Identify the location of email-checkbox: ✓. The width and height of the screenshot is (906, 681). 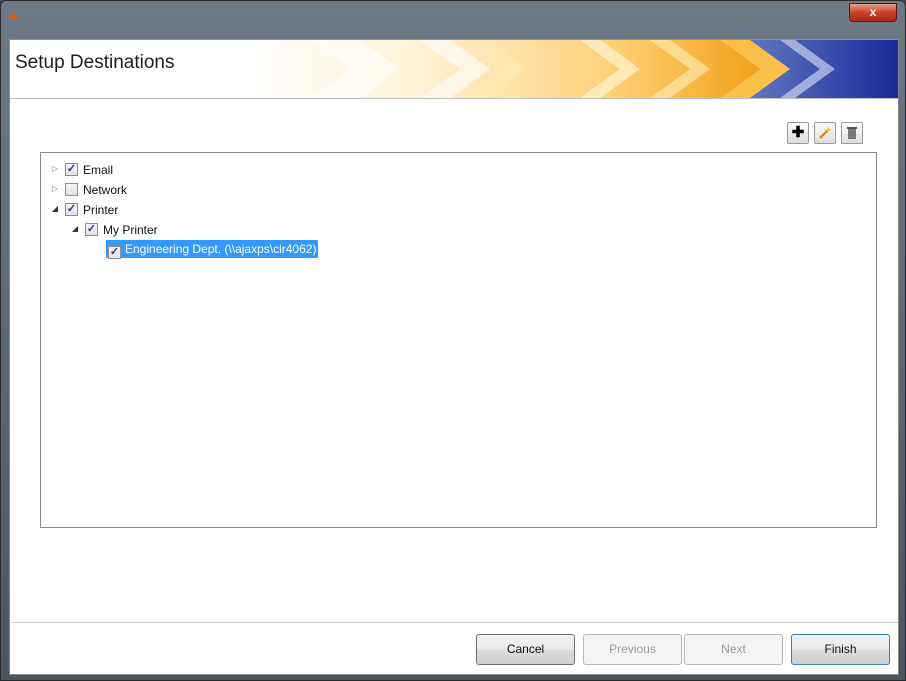
(71, 169).